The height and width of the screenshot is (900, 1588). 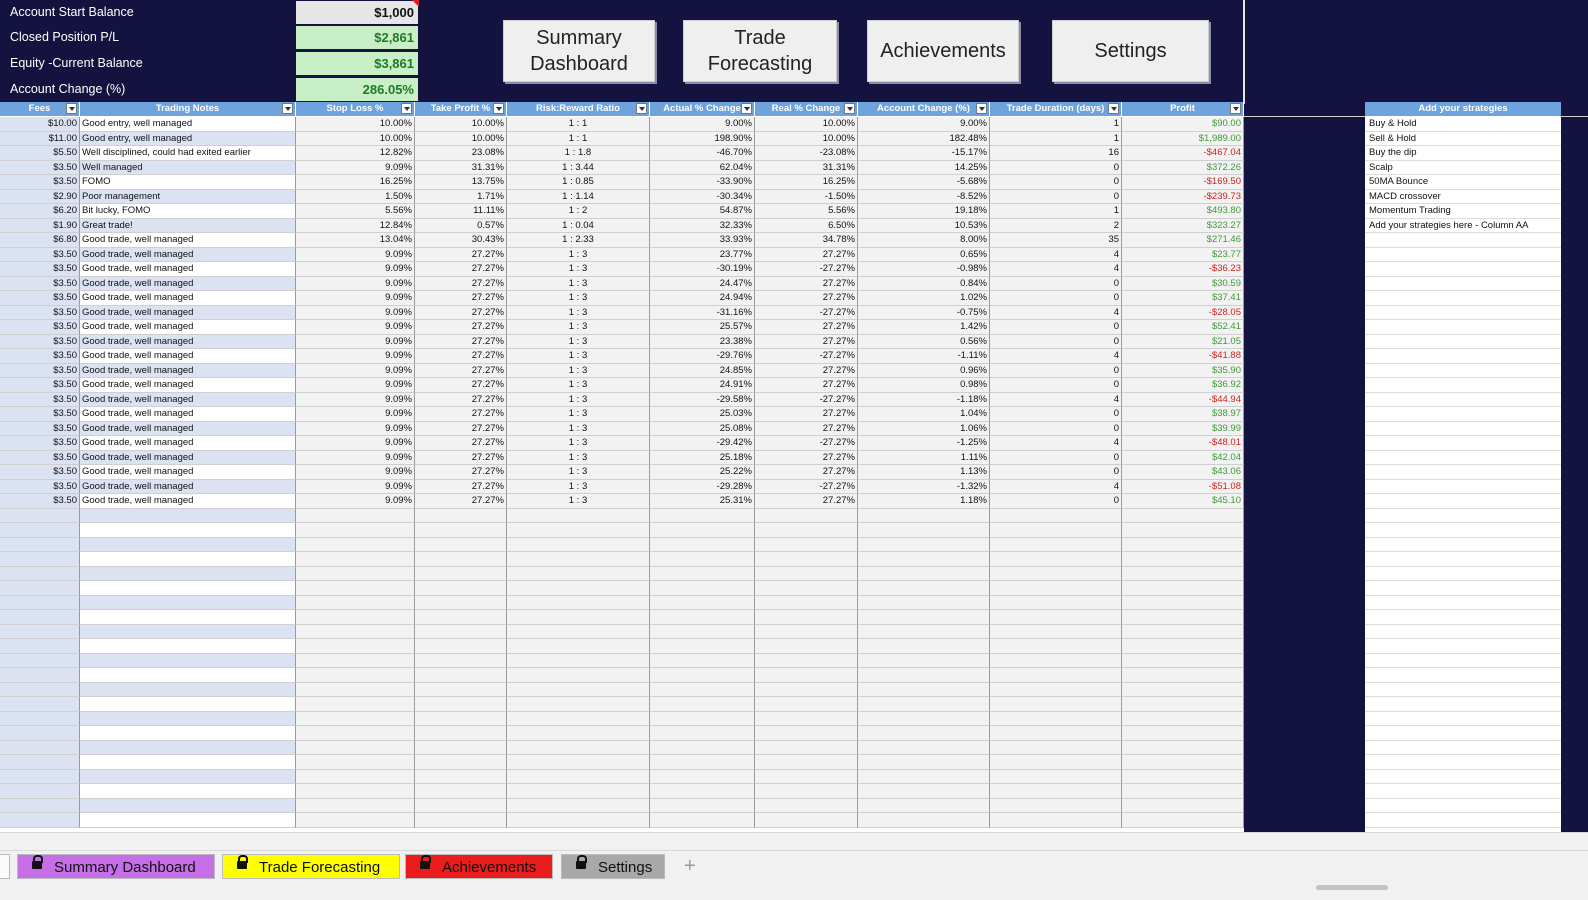 What do you see at coordinates (924, 196) in the screenshot?
I see `cell-account-change: -8.52%` at bounding box center [924, 196].